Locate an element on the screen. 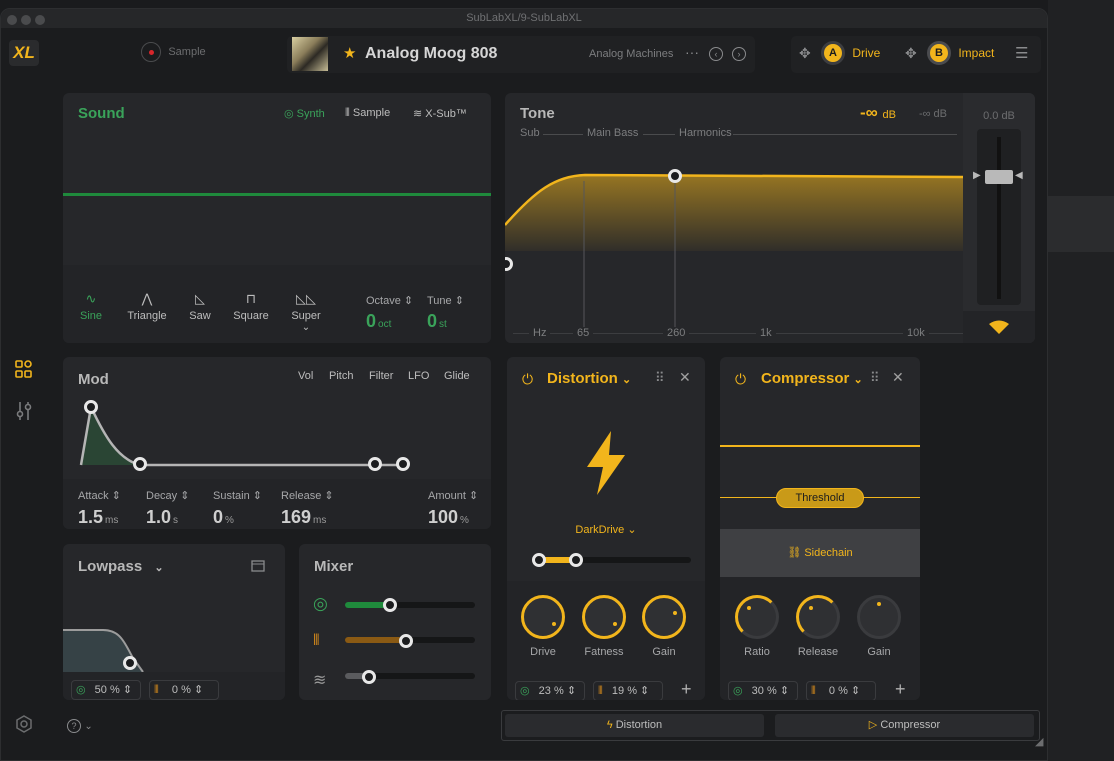 The image size is (1114, 761). fader-handle is located at coordinates (999, 177).